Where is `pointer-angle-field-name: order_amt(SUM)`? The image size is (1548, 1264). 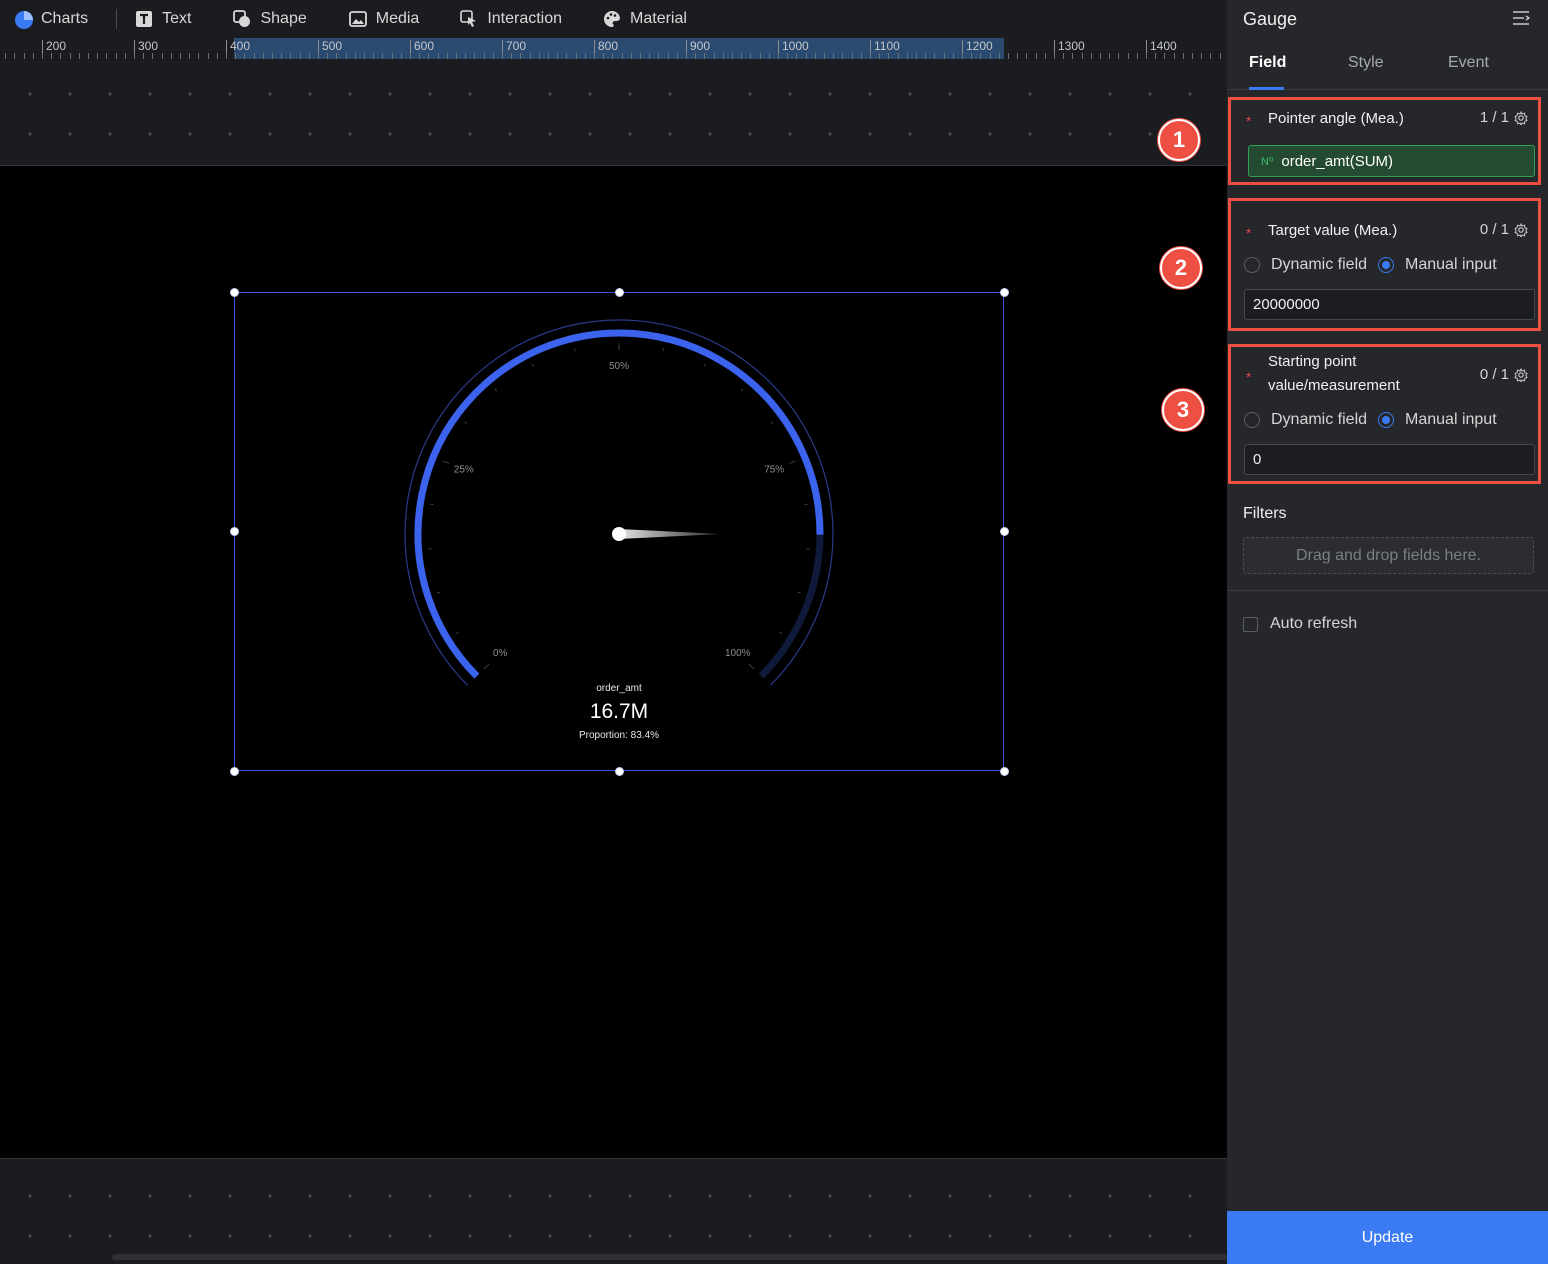 pointer-angle-field-name: order_amt(SUM) is located at coordinates (1337, 161).